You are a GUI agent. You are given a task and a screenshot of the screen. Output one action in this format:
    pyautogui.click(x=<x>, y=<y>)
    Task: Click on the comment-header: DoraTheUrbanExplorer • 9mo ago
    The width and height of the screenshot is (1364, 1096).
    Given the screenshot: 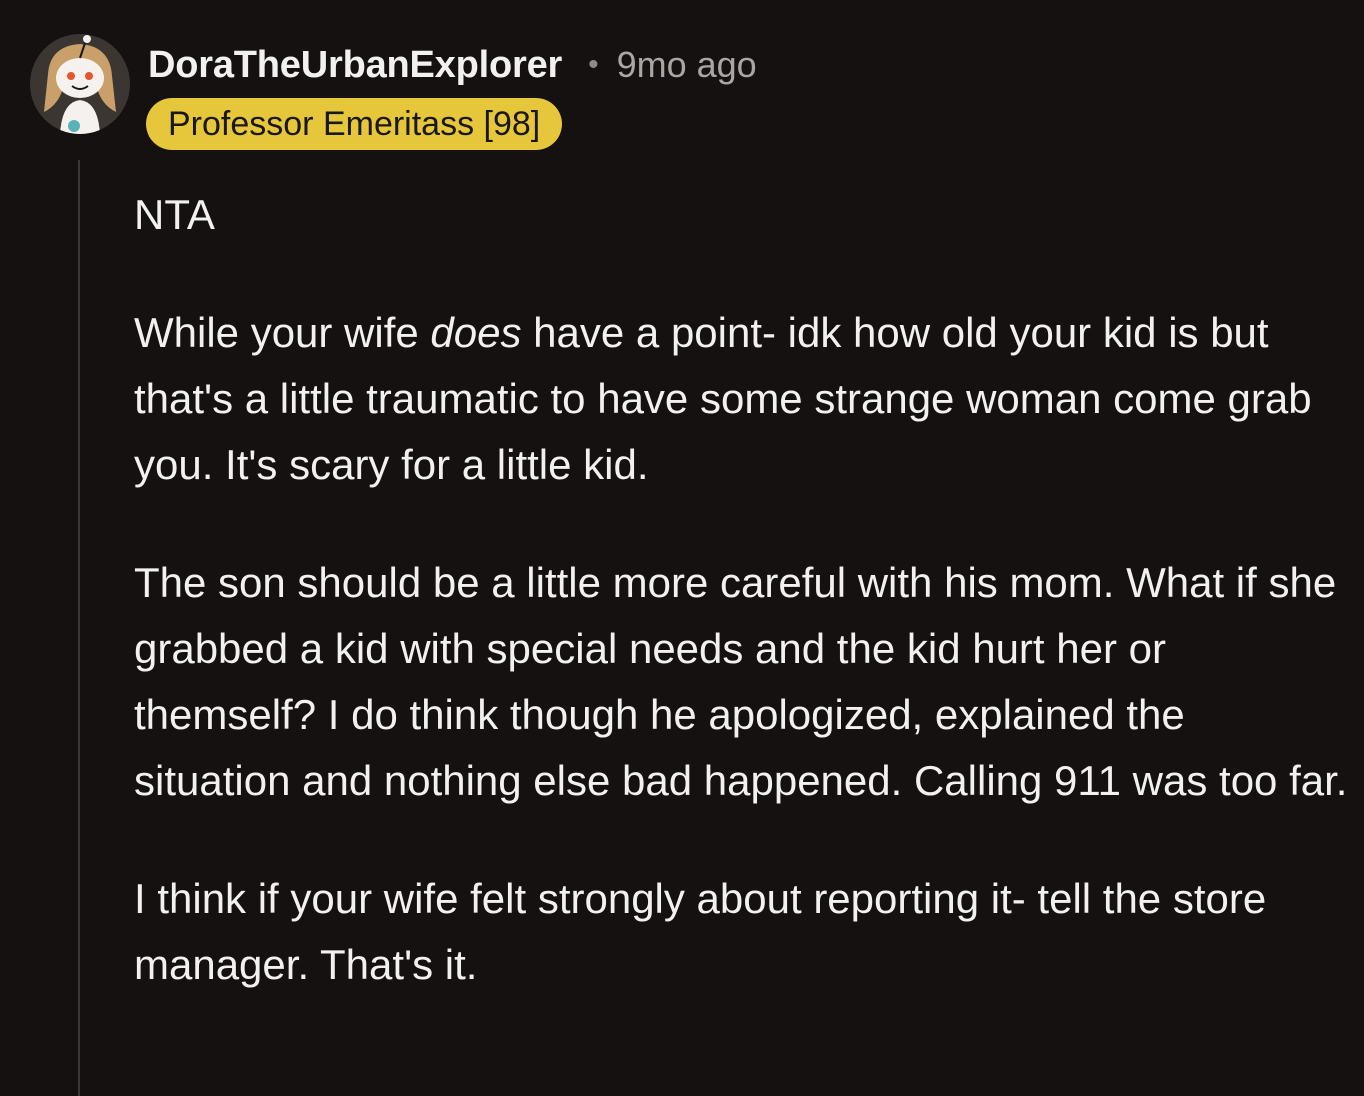 What is the action you would take?
    pyautogui.click(x=452, y=65)
    